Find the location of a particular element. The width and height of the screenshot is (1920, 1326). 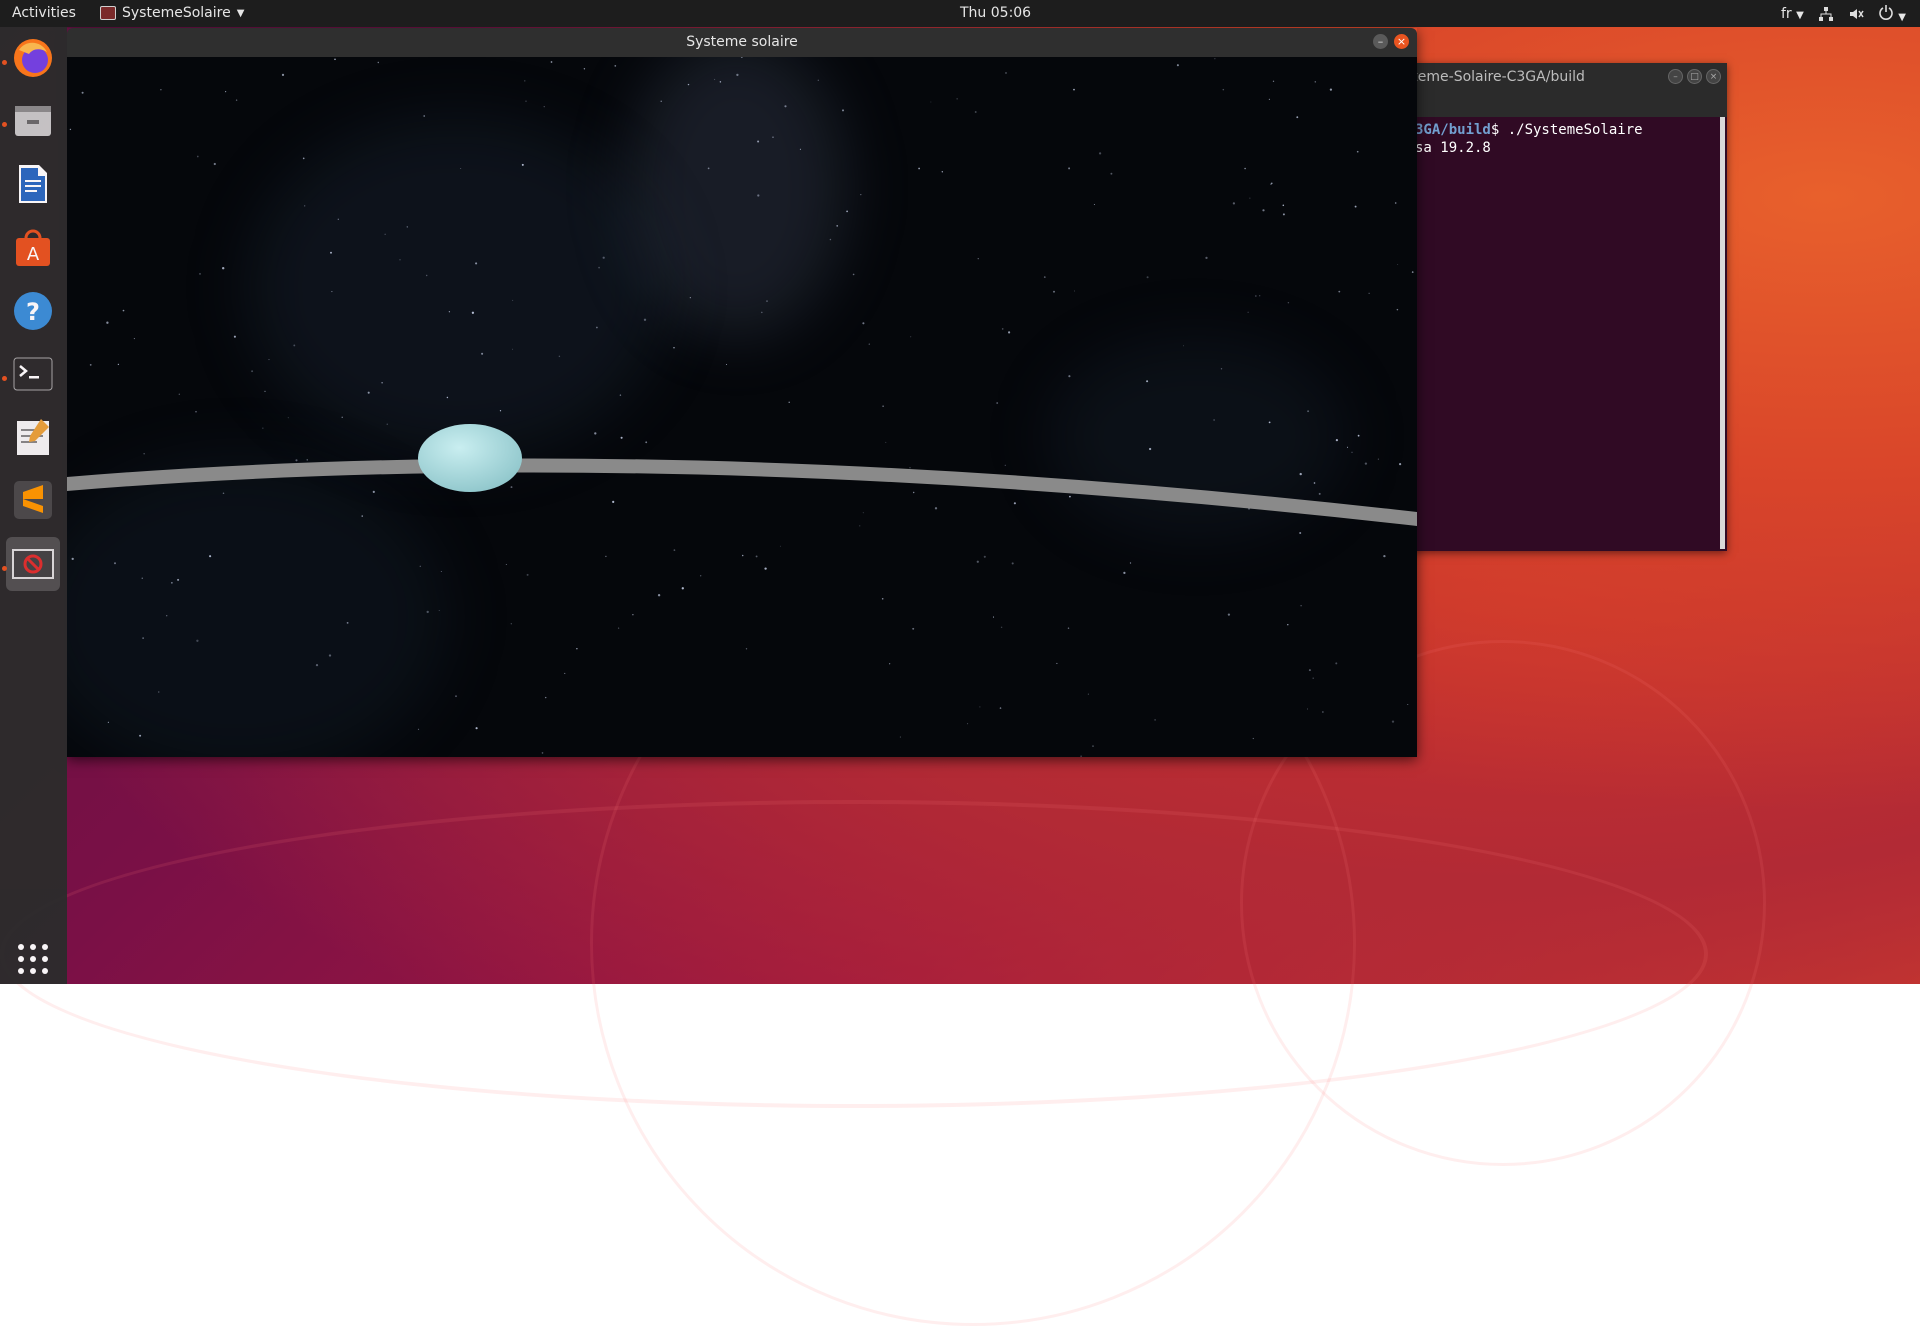

writer-icon is located at coordinates (33, 184).